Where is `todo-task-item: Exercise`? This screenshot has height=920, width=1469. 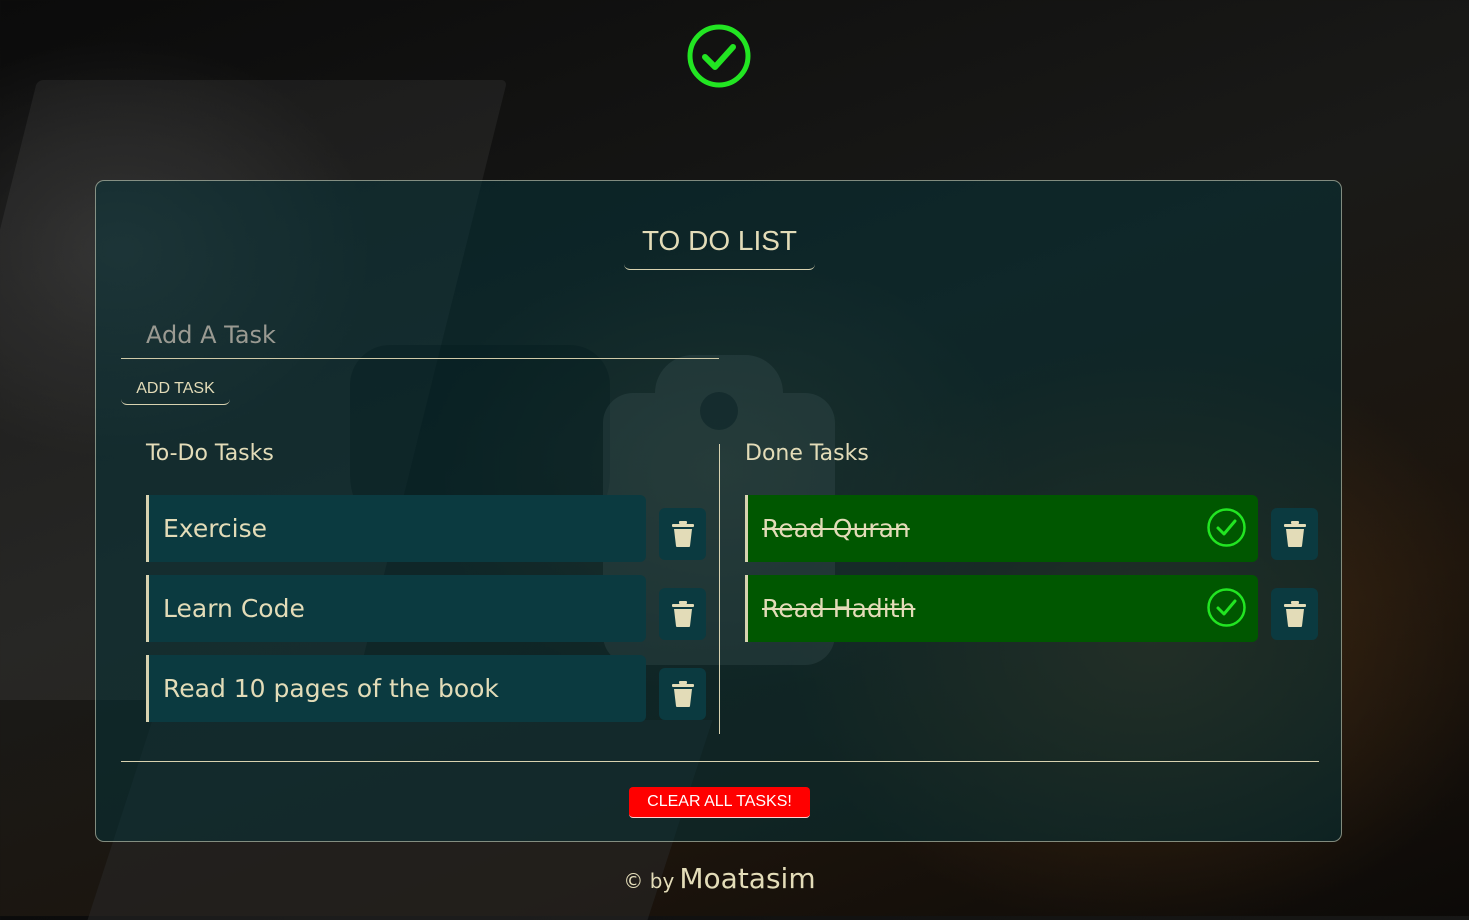 todo-task-item: Exercise is located at coordinates (396, 528).